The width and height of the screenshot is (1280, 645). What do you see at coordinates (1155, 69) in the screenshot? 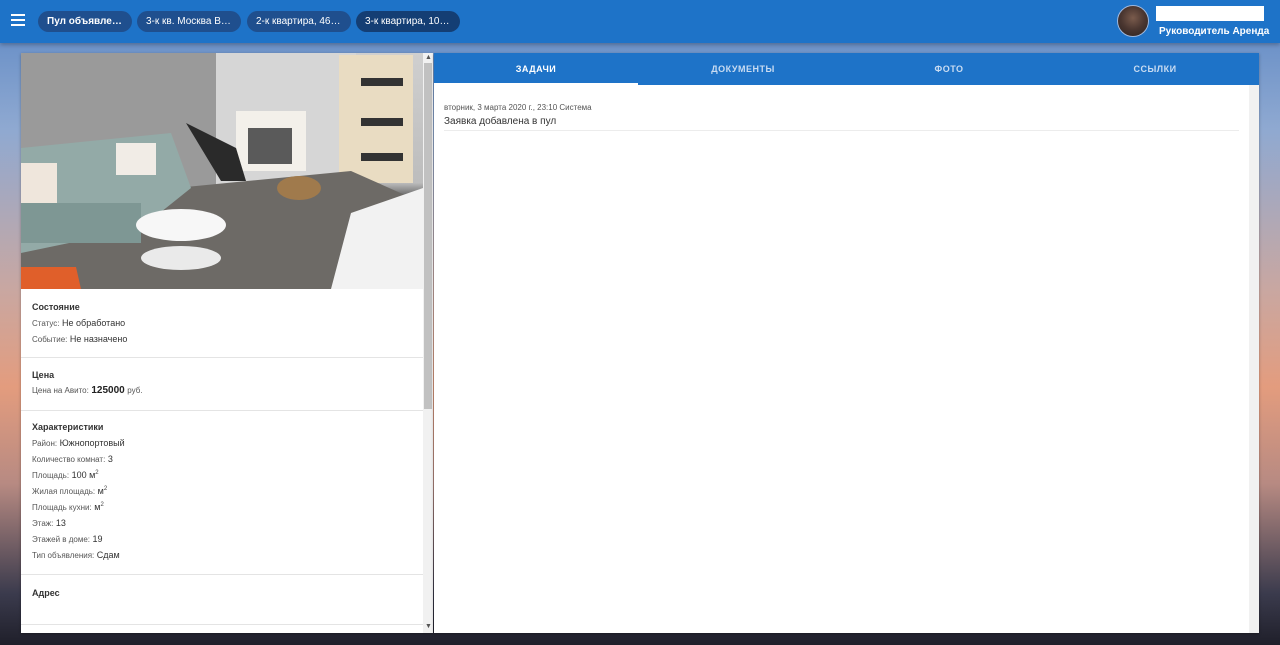
I see `tab-links: ССЫЛКИ` at bounding box center [1155, 69].